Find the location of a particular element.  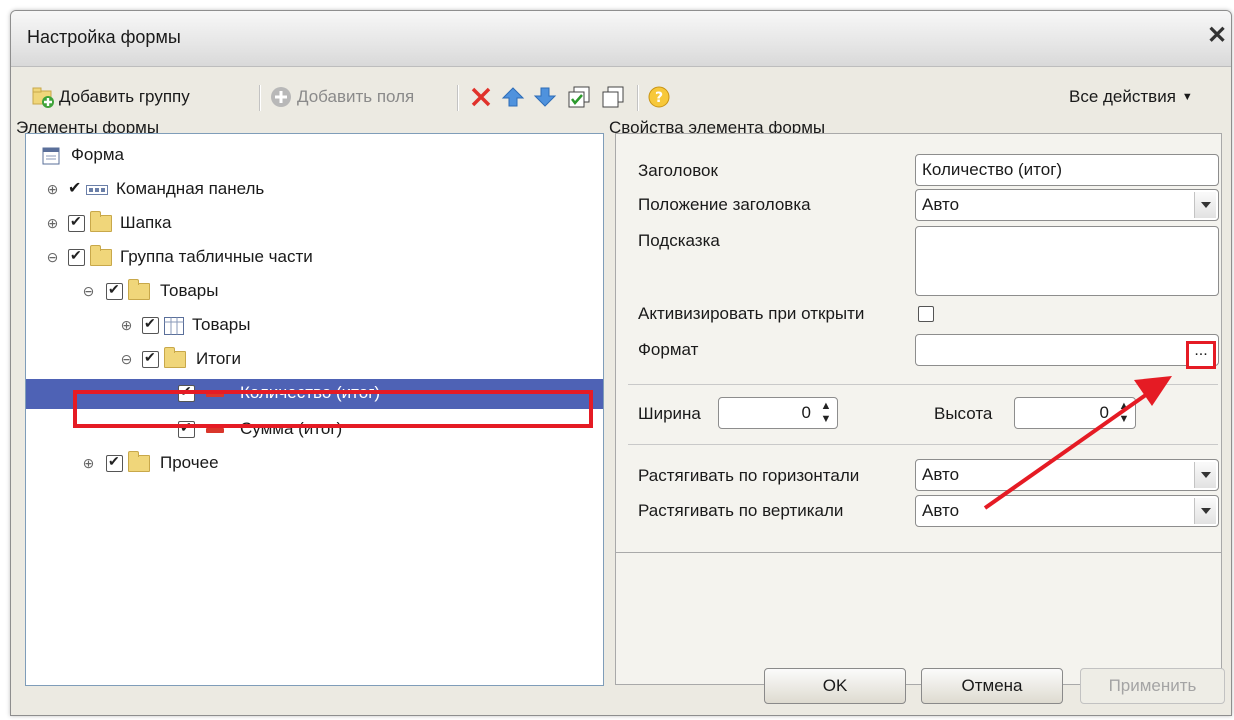

tree-item-label: Итоги is located at coordinates (218, 358).